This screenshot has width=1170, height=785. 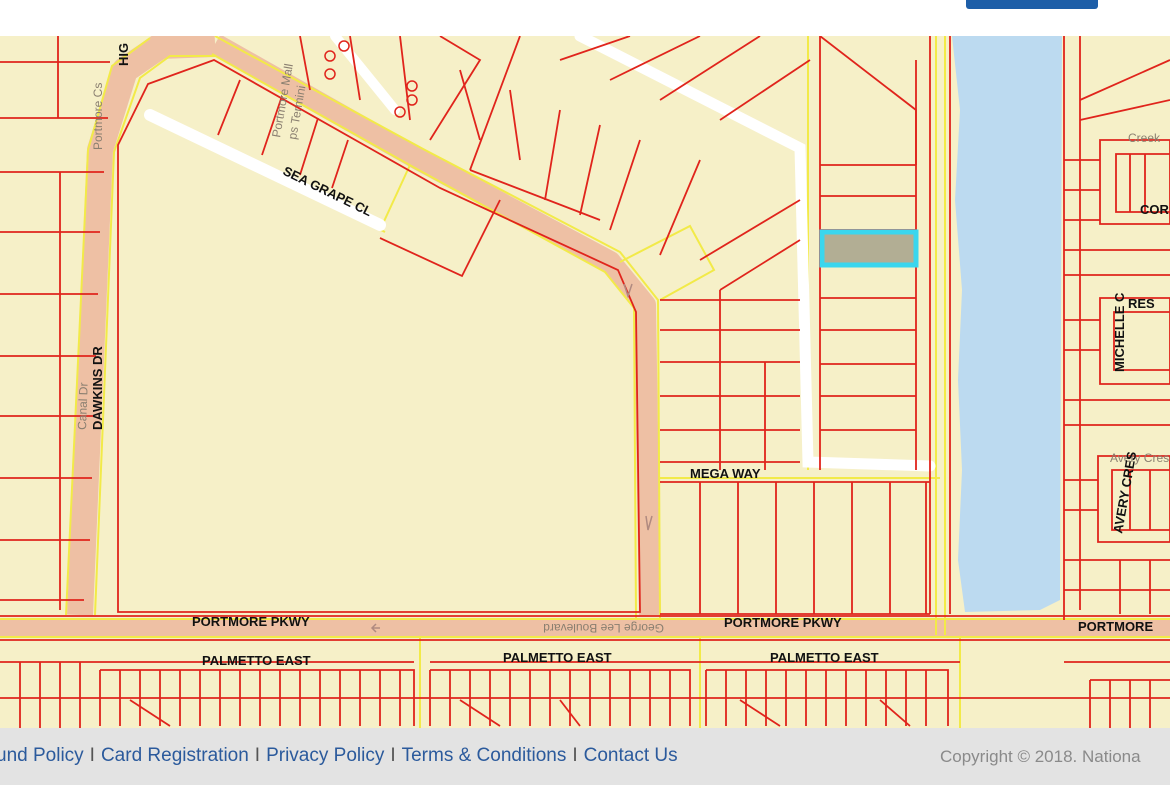 I want to click on footer-link-contact-us: Contact Us, so click(x=631, y=755).